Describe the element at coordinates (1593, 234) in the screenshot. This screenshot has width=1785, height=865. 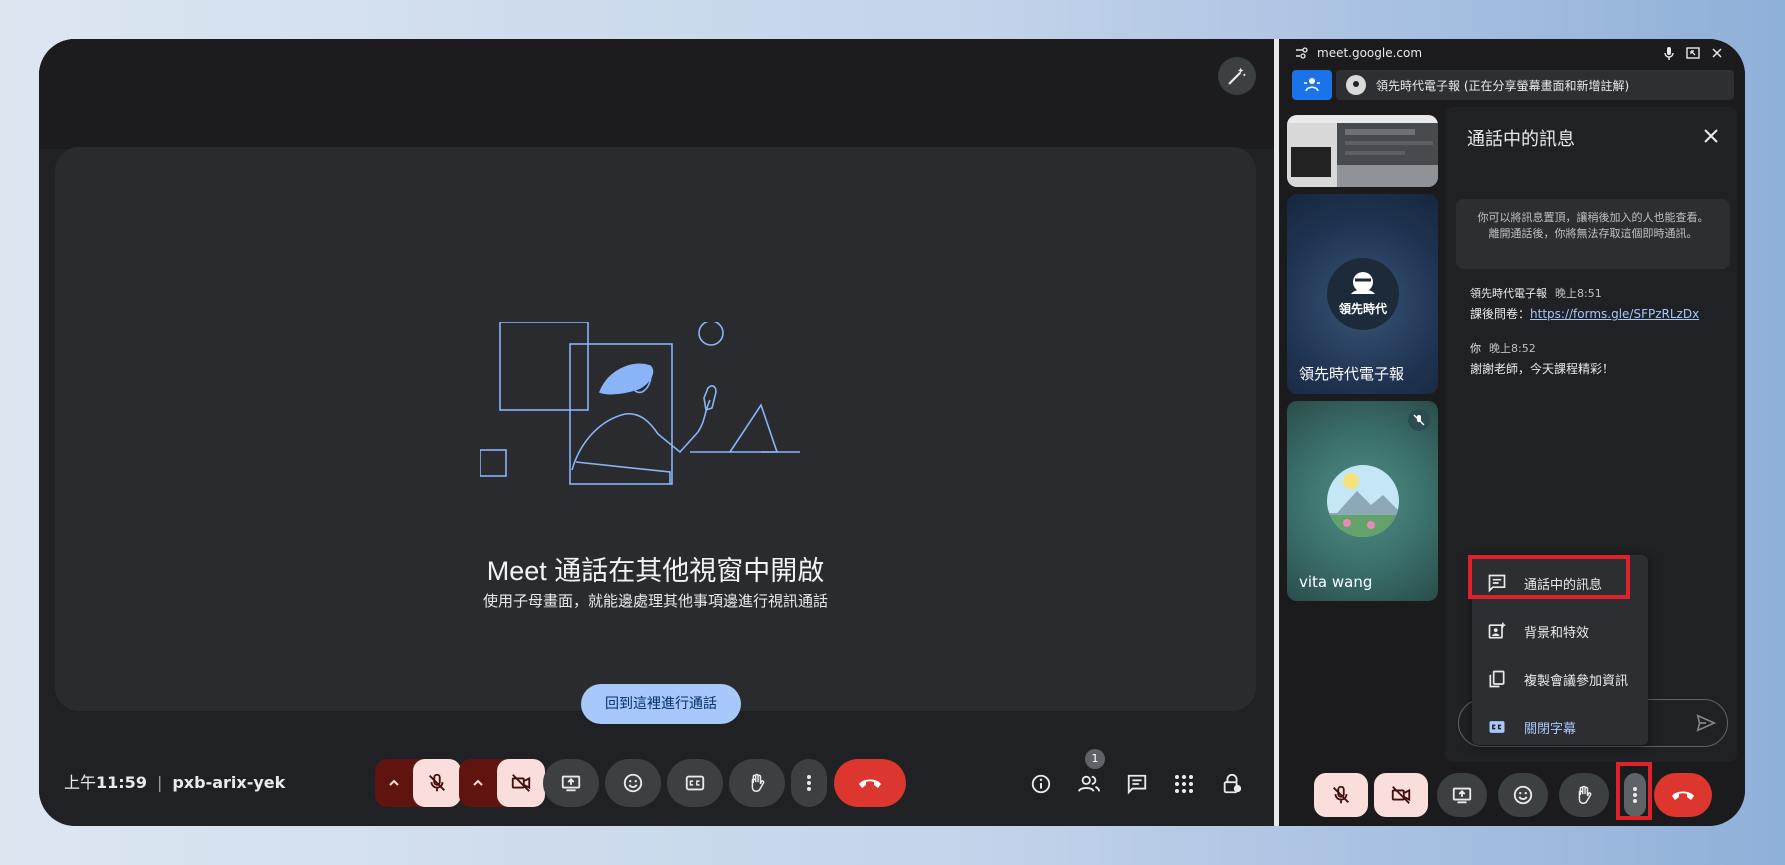
I see `chat-pin-notice: 你可以將訊息置頂，讓稍後加入的人也能查看。離開通話後，你將無法存取這個即時通訊。` at that location.